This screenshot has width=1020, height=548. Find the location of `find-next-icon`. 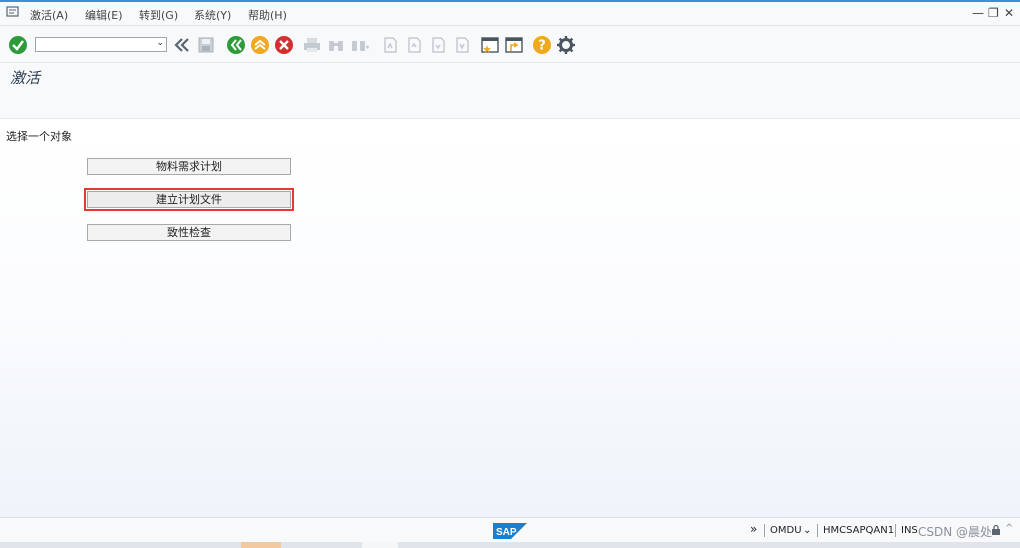

find-next-icon is located at coordinates (360, 45).